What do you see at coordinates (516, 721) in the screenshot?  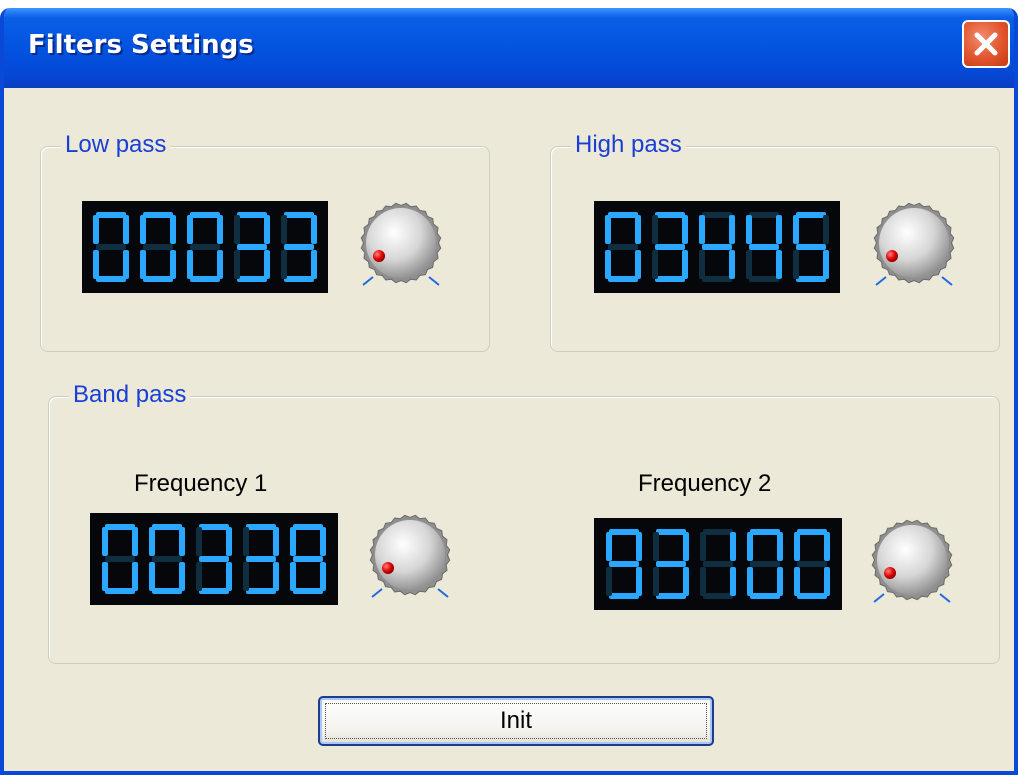 I see `init-button: Init` at bounding box center [516, 721].